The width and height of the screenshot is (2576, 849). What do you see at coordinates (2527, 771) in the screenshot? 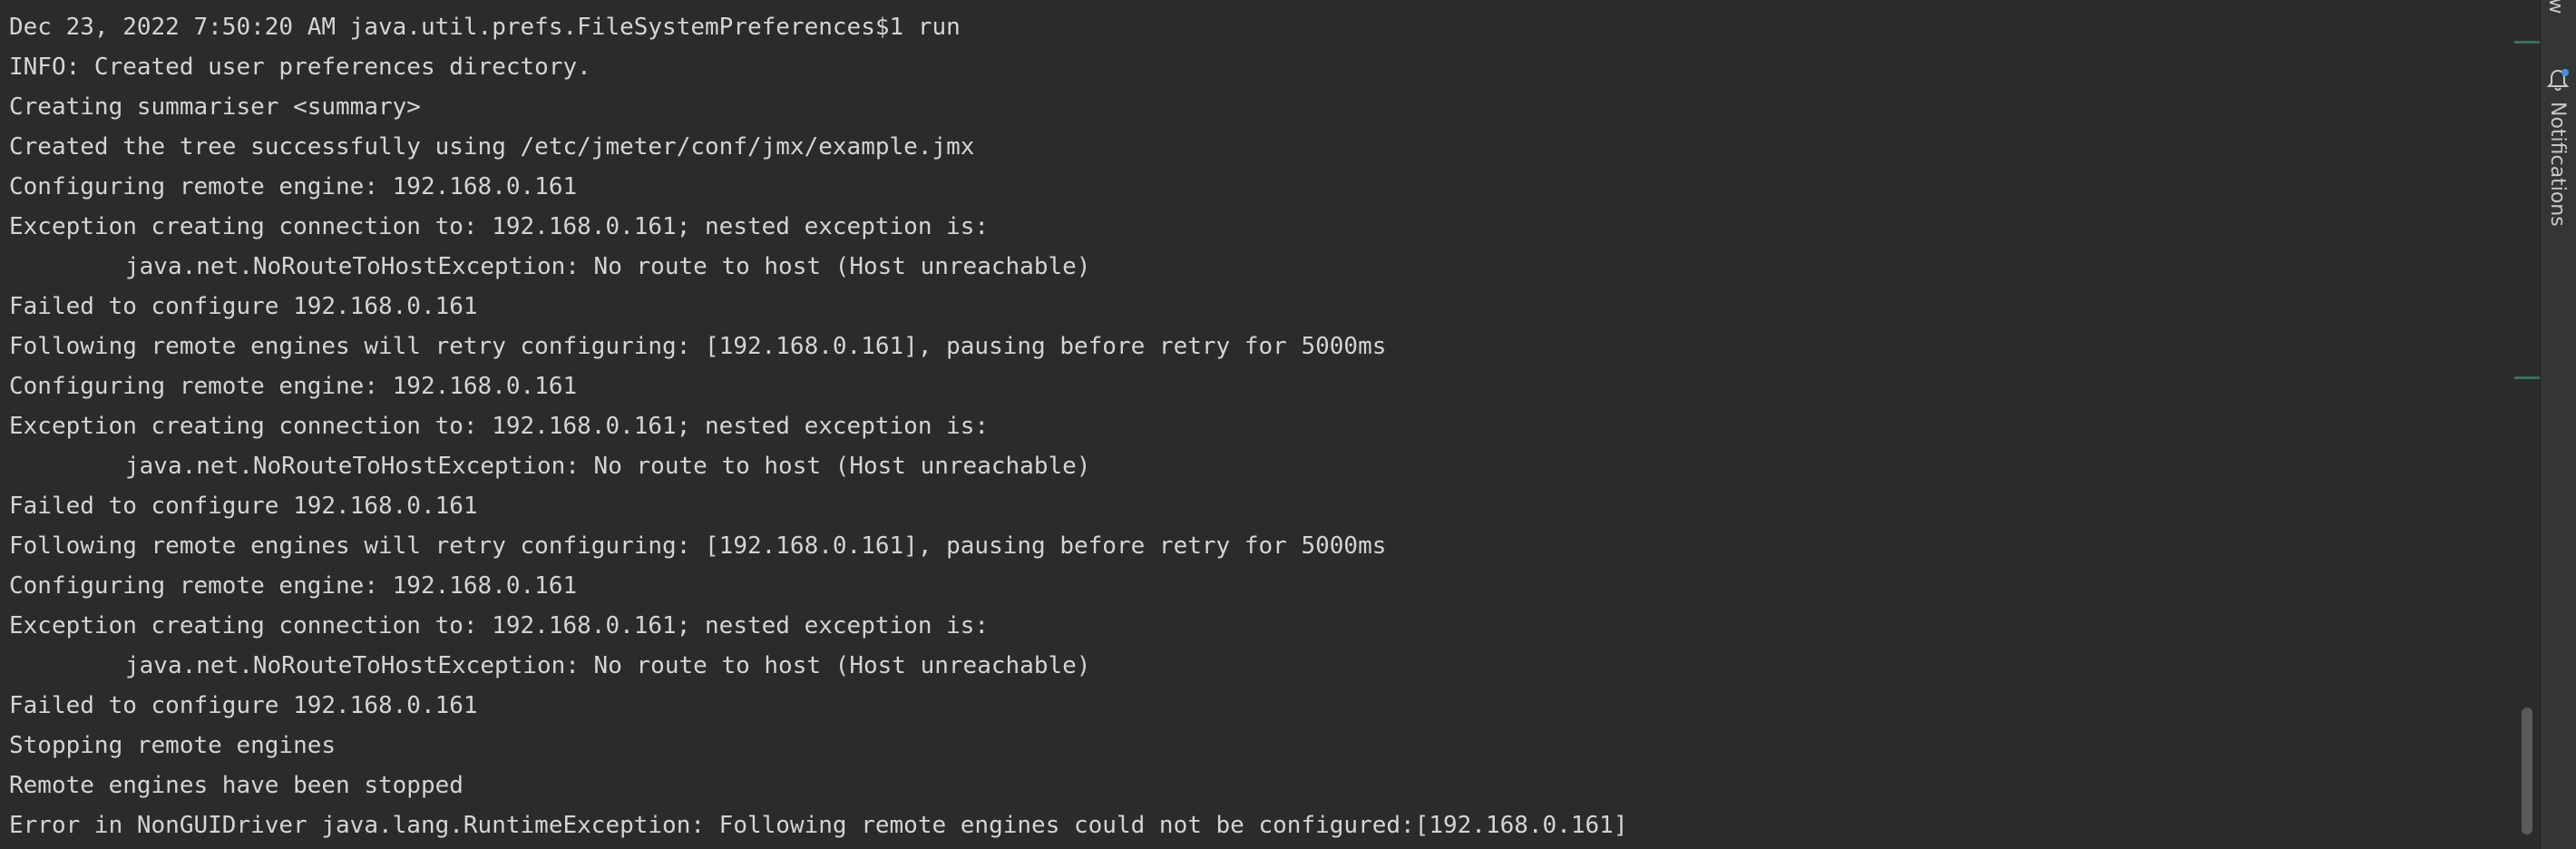
I see `scrollbar-thumb` at bounding box center [2527, 771].